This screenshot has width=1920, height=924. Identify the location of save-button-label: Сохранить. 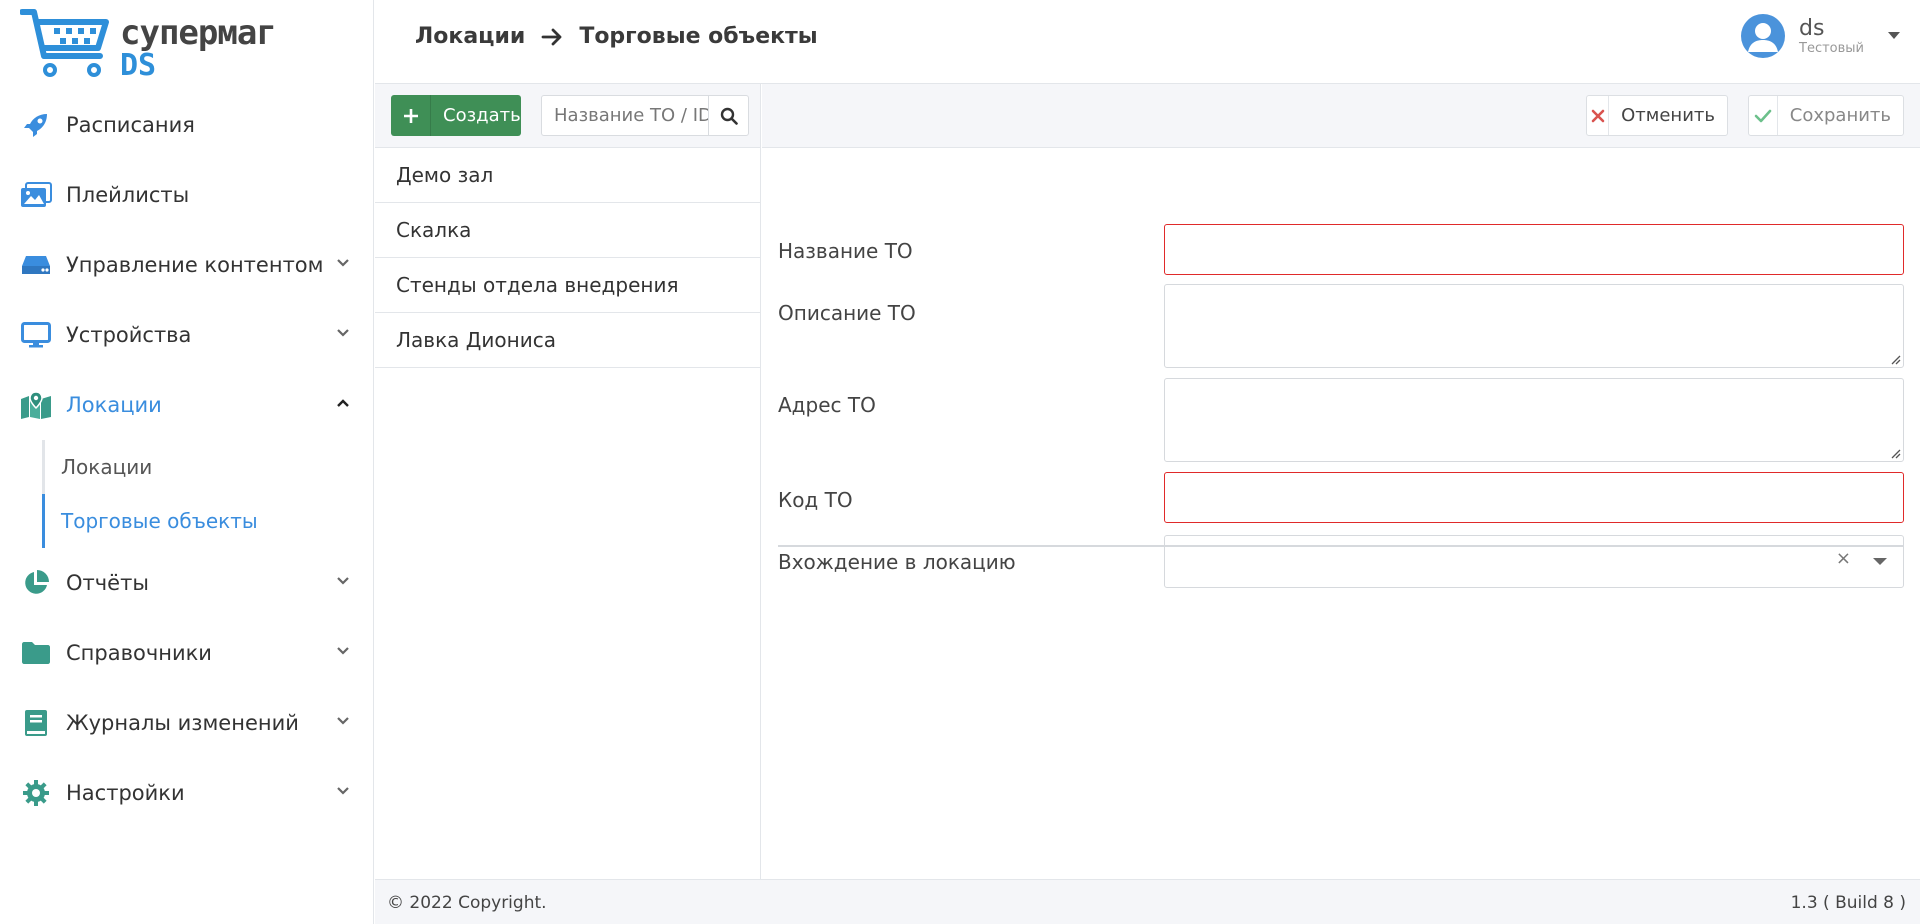
(1840, 115).